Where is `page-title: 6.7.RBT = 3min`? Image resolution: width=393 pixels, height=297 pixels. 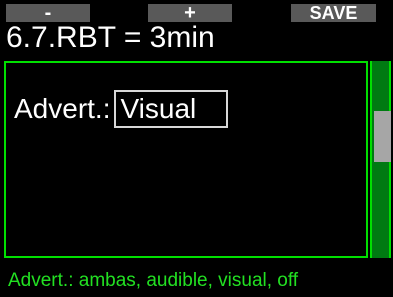 page-title: 6.7.RBT = 3min is located at coordinates (110, 37).